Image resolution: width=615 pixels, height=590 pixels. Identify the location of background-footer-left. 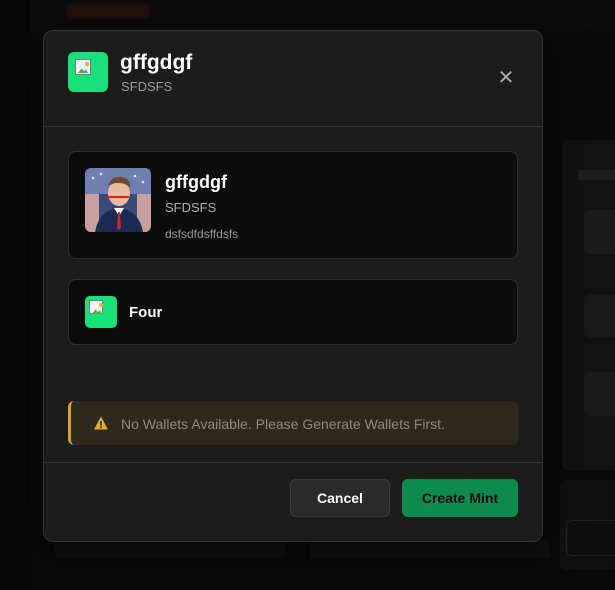
(170, 549).